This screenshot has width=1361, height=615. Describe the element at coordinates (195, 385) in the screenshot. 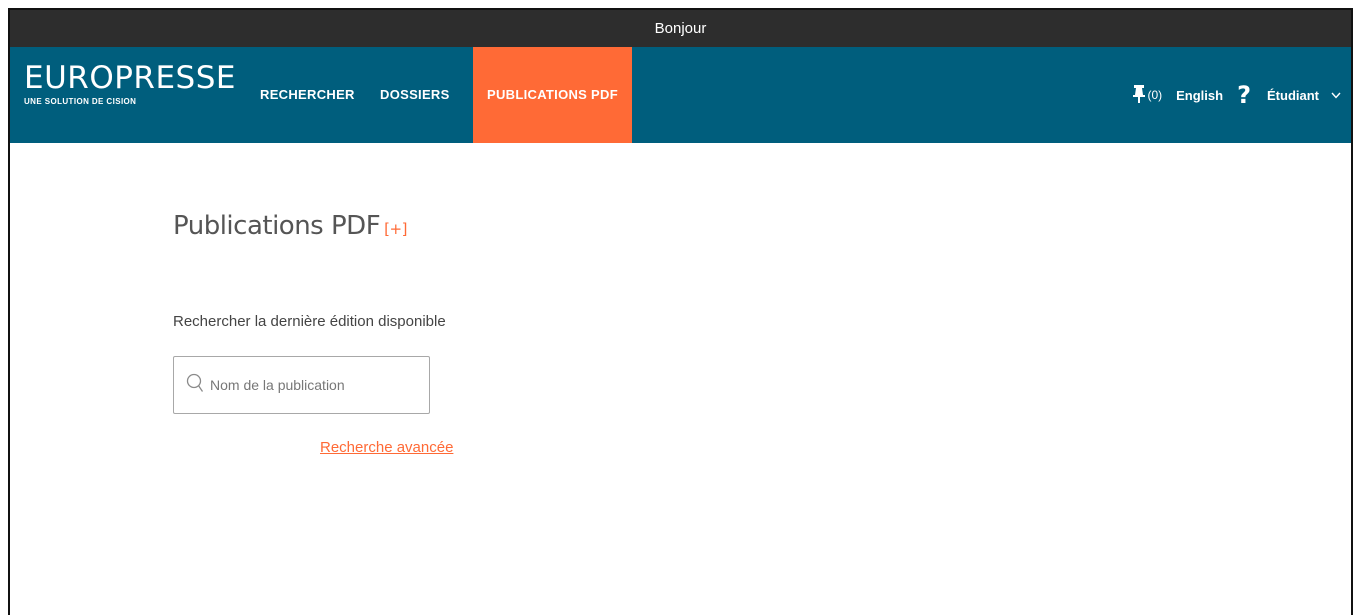

I see `search-icon` at that location.